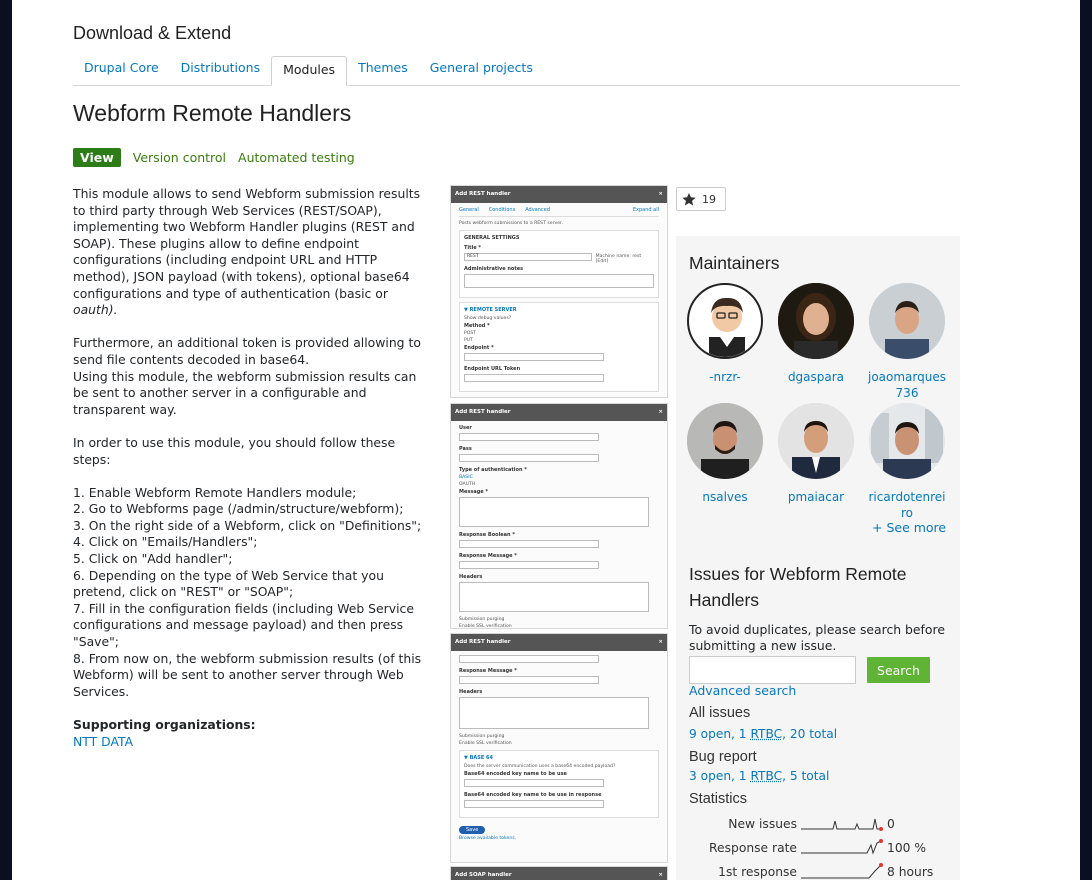  I want to click on subtab-automated-testing: Automated testing, so click(296, 157).